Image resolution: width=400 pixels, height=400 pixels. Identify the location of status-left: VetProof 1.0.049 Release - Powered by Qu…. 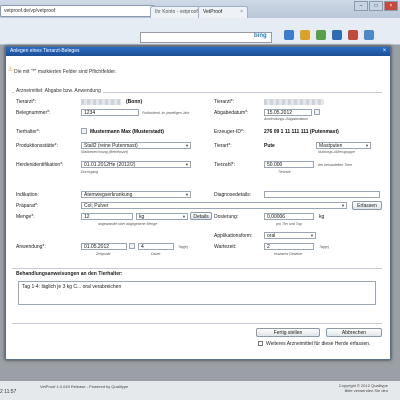
(84, 386).